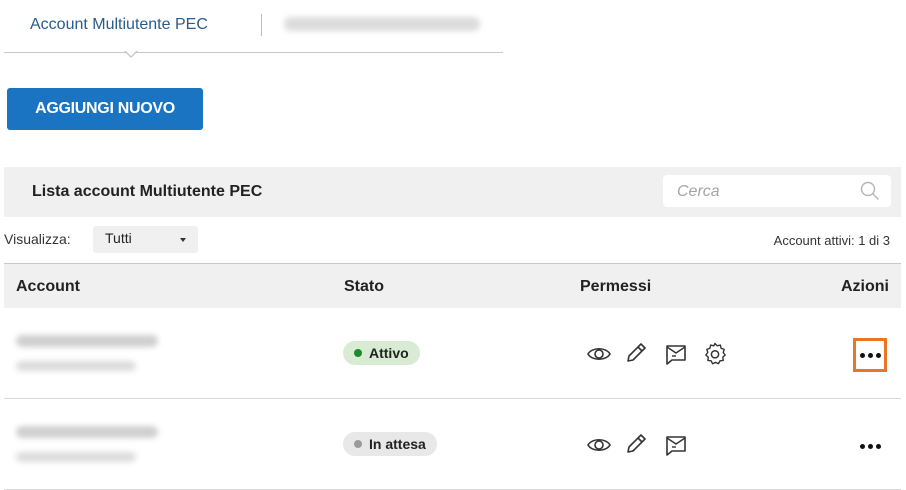 The height and width of the screenshot is (490, 906). Describe the element at coordinates (118, 238) in the screenshot. I see `filter-value: Tutti` at that location.